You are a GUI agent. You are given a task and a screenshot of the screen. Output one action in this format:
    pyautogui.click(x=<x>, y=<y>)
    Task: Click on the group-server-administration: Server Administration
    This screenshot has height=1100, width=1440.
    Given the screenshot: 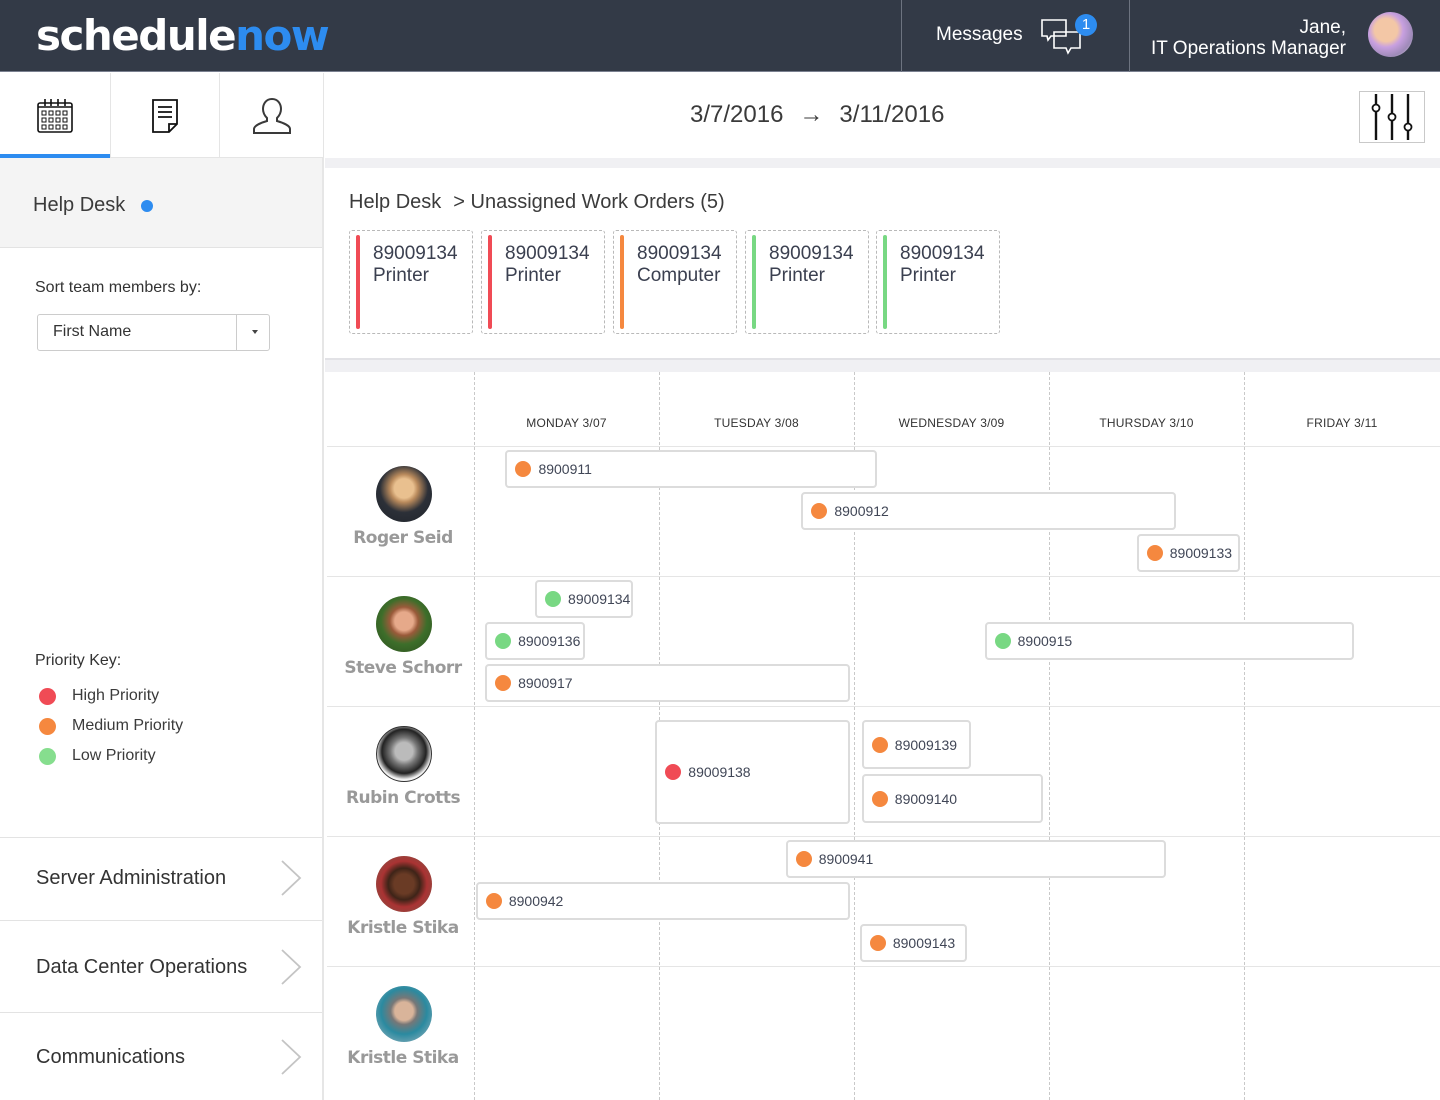 What is the action you would take?
    pyautogui.click(x=161, y=878)
    